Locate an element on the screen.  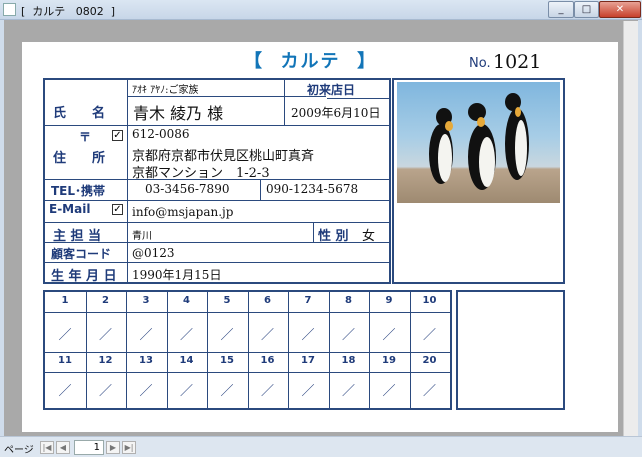
visit-number: 2 is located at coordinates (105, 300).